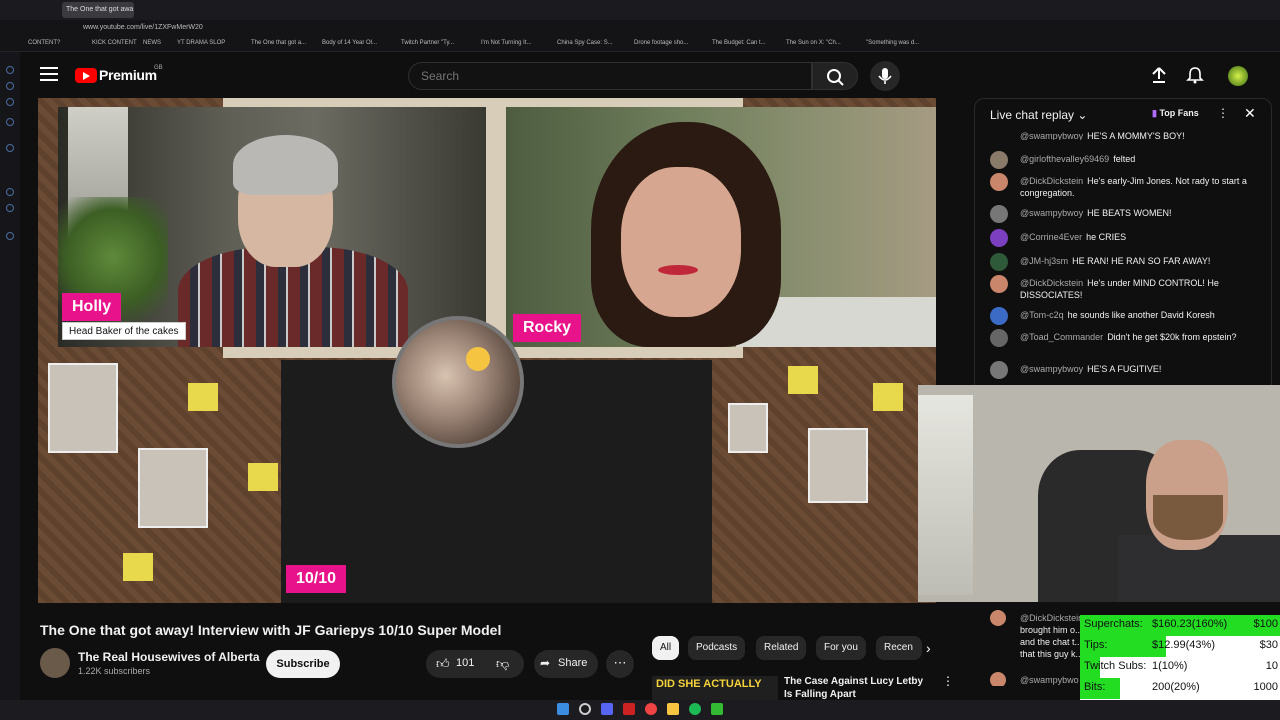 Image resolution: width=1280 pixels, height=720 pixels. I want to click on chat-username: @Tom-c2q, so click(1042, 315).